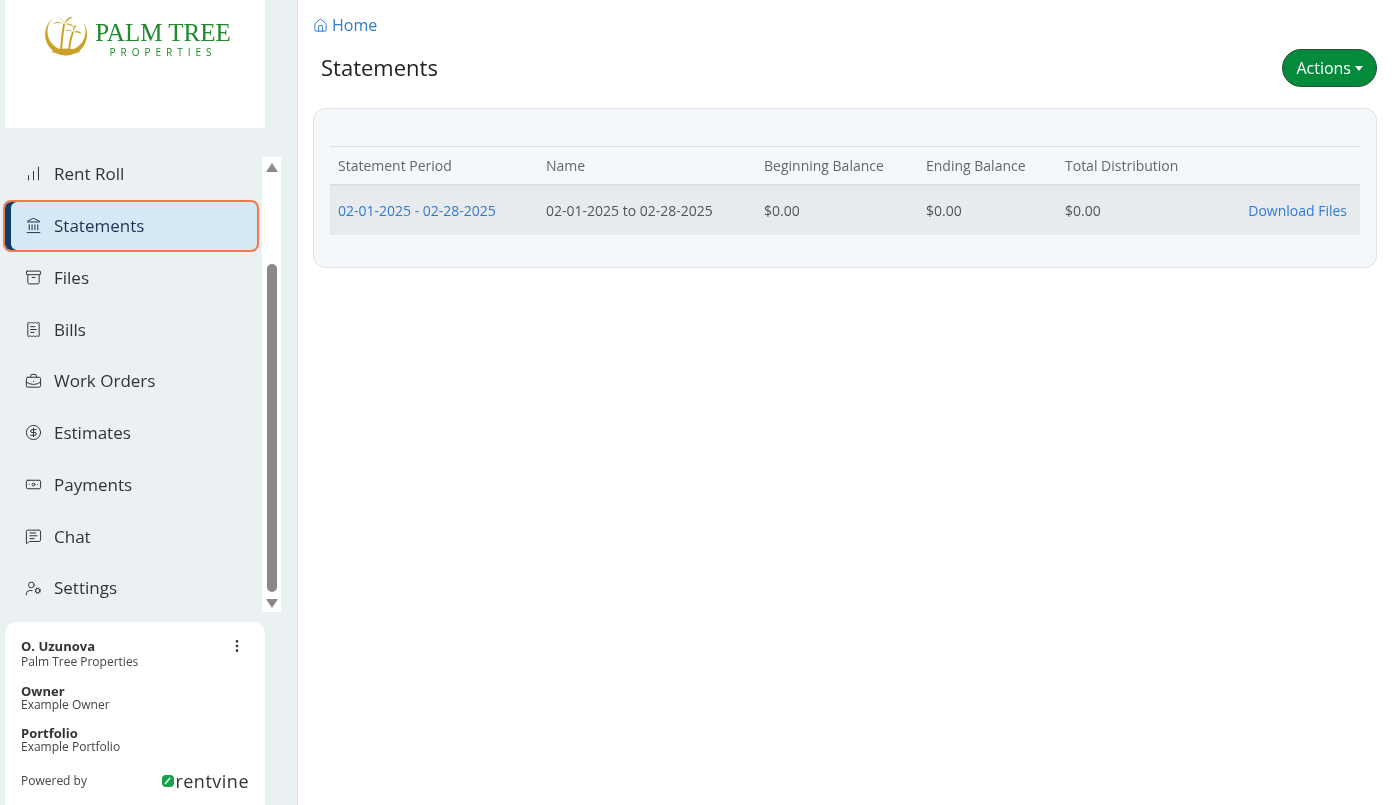 This screenshot has width=1394, height=805. Describe the element at coordinates (379, 67) in the screenshot. I see `page-title: Statements` at that location.